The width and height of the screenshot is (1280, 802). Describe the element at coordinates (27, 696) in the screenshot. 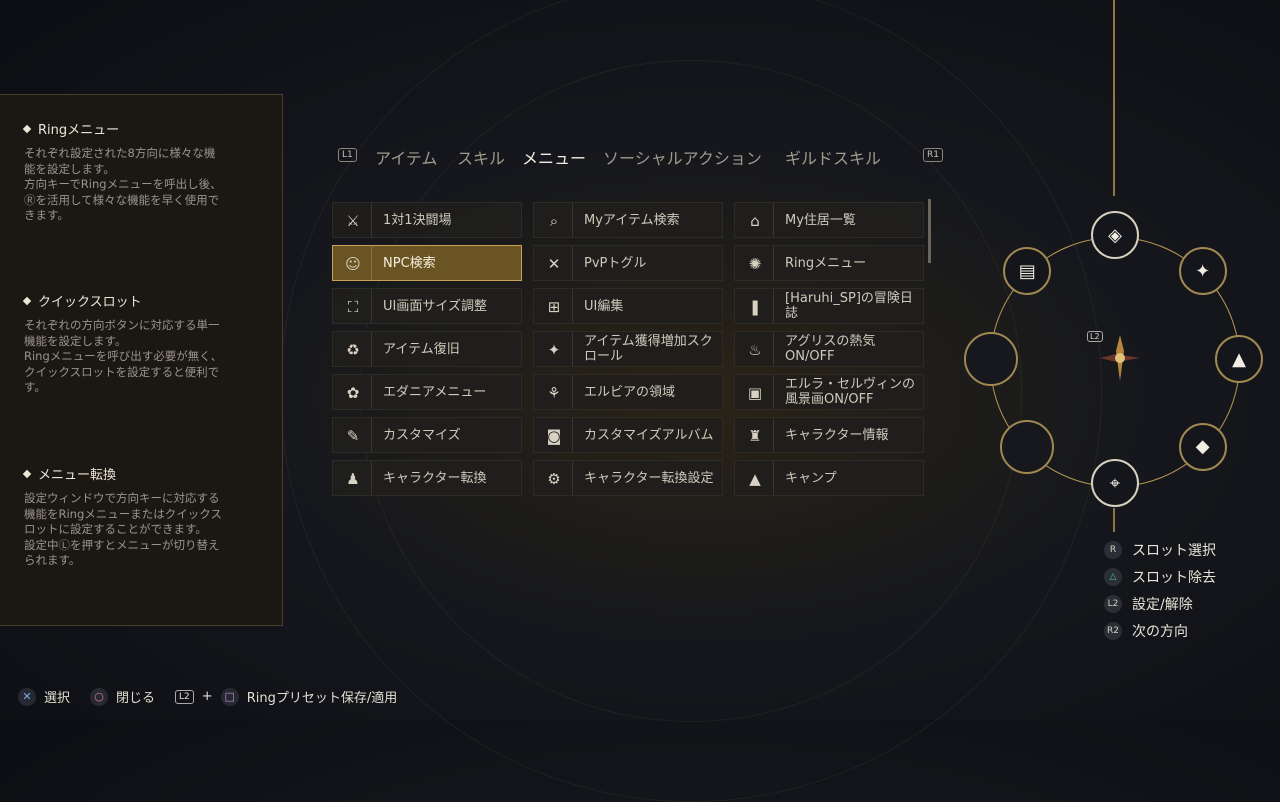

I see `cross-button-icon: ✕` at that location.